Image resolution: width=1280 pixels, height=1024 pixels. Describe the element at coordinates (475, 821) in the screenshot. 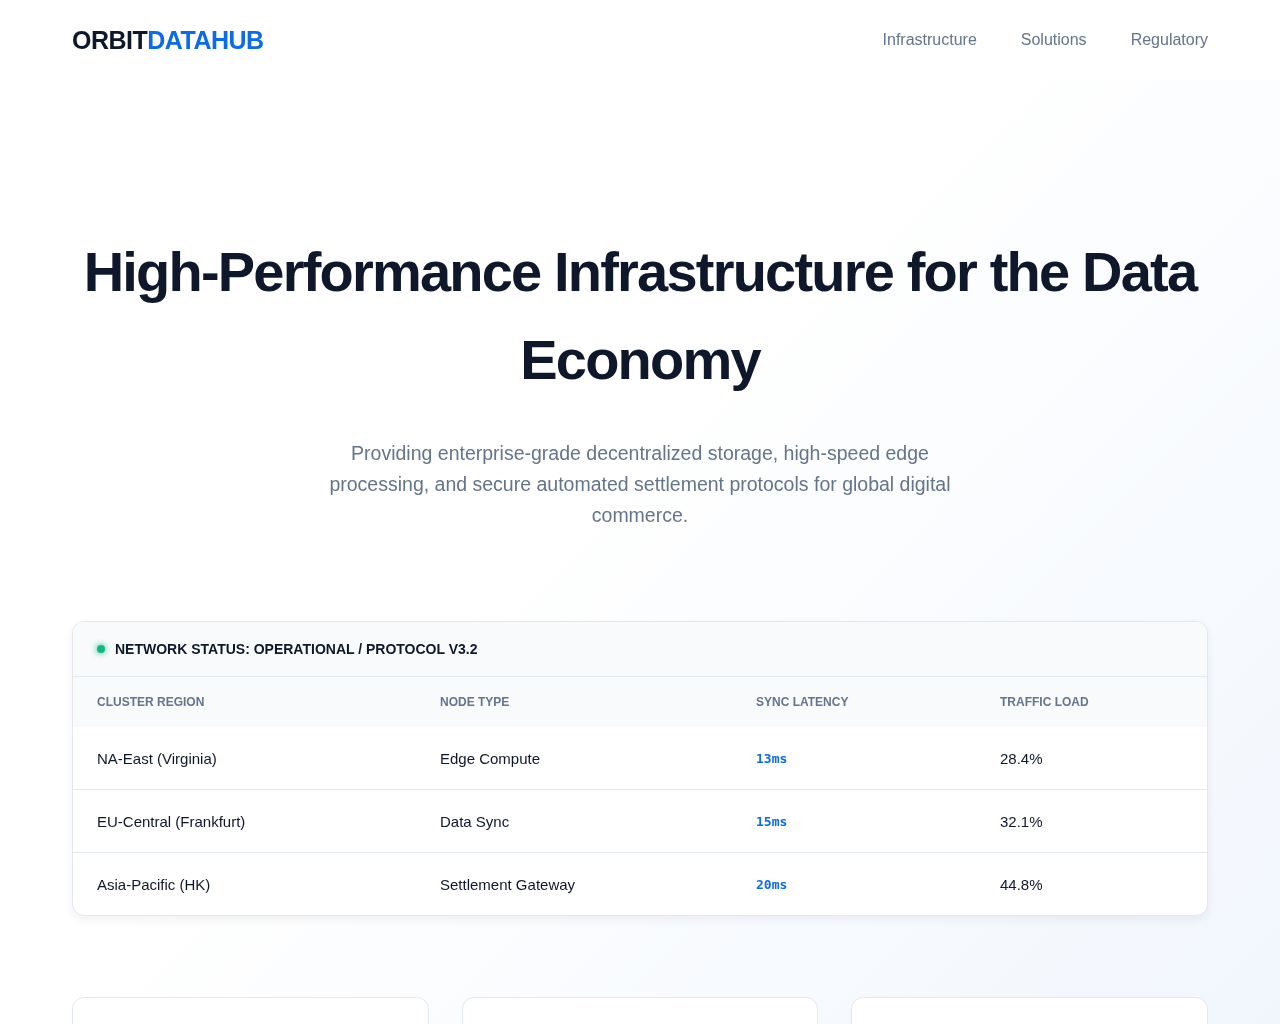

I see `table-cell-text: Data Sync` at that location.